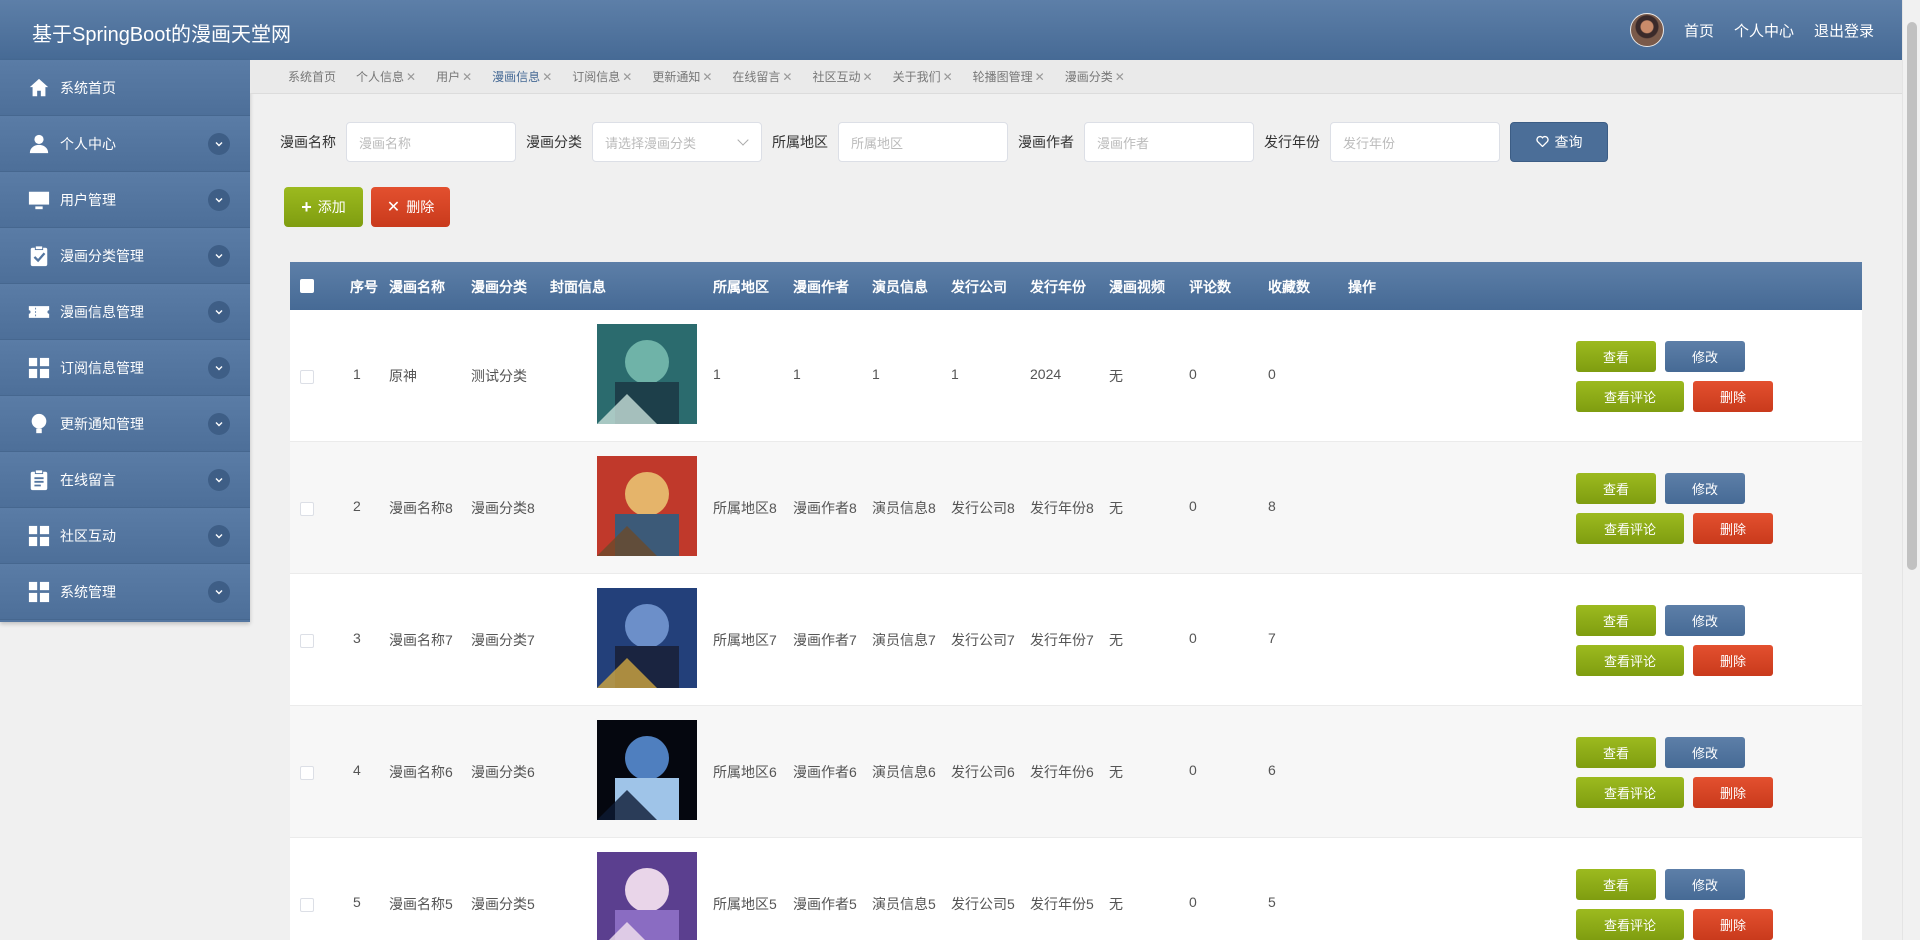 The width and height of the screenshot is (1920, 940). What do you see at coordinates (323, 207) in the screenshot?
I see `add-button: + 添加` at bounding box center [323, 207].